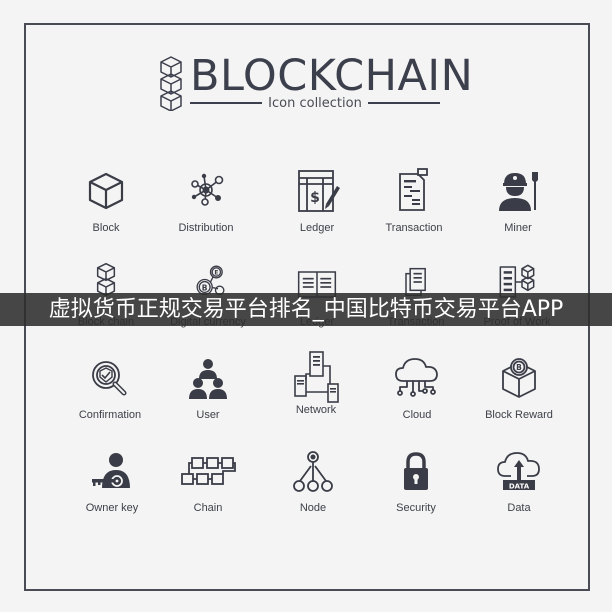  I want to click on overlay-banner: 虚拟货币正规交易平台排名_中国比特币交易平台APP, so click(306, 309).